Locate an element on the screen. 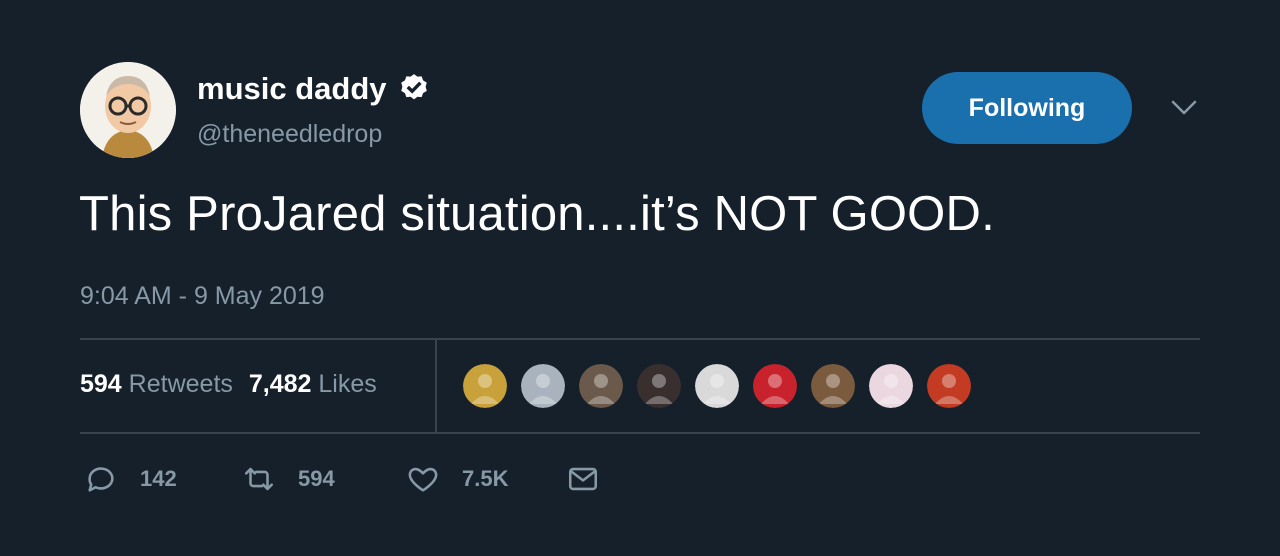 The image size is (1280, 556). user-handle: @theneedledrop is located at coordinates (314, 134).